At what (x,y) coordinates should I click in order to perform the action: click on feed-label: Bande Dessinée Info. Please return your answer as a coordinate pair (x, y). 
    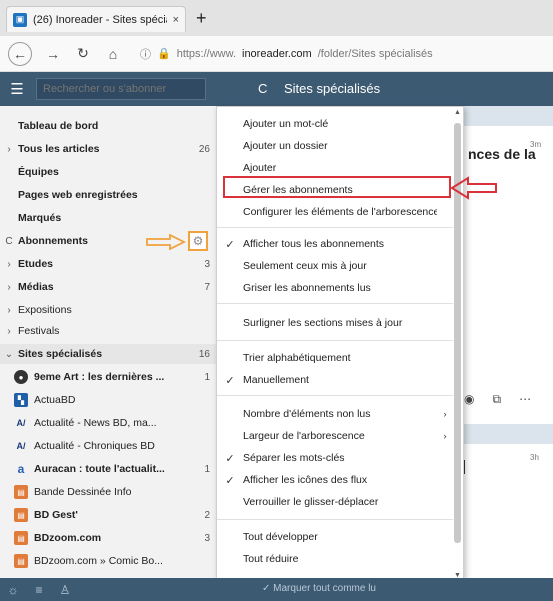
    Looking at the image, I should click on (83, 492).